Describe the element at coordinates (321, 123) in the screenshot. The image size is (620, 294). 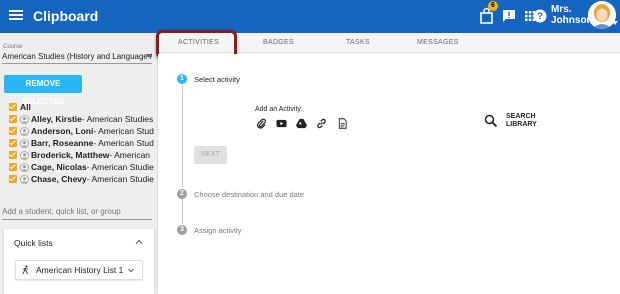
I see `link-icon` at that location.